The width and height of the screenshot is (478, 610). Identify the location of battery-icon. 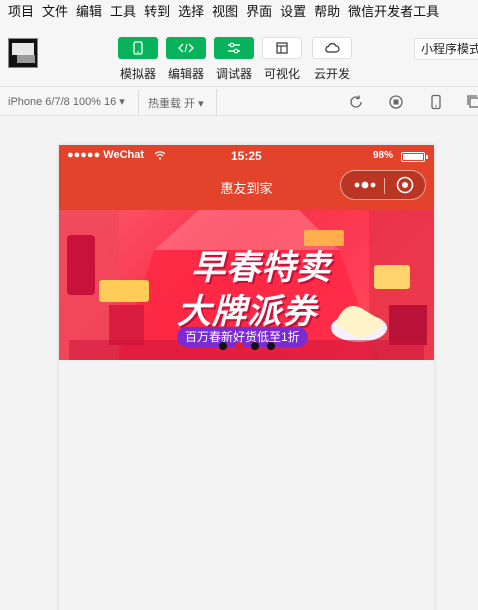
(414, 157).